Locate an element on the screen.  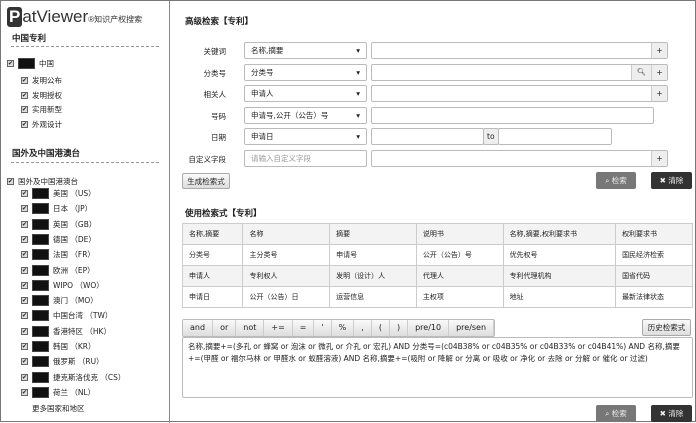
field-cell: 主权项 is located at coordinates (459, 297).